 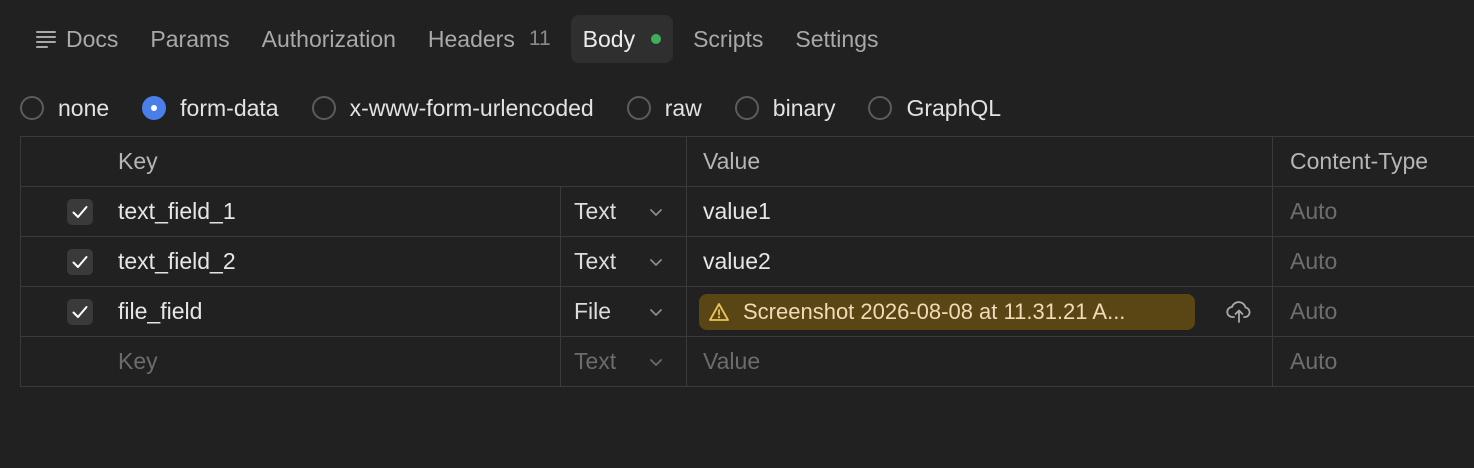 What do you see at coordinates (65, 161) in the screenshot?
I see `header-checkbox-cell` at bounding box center [65, 161].